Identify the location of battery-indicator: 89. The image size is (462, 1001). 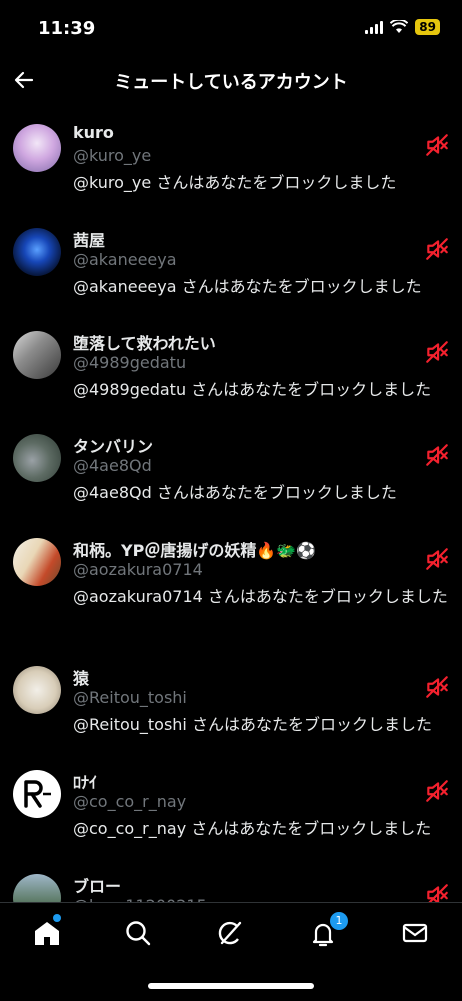
(427, 27).